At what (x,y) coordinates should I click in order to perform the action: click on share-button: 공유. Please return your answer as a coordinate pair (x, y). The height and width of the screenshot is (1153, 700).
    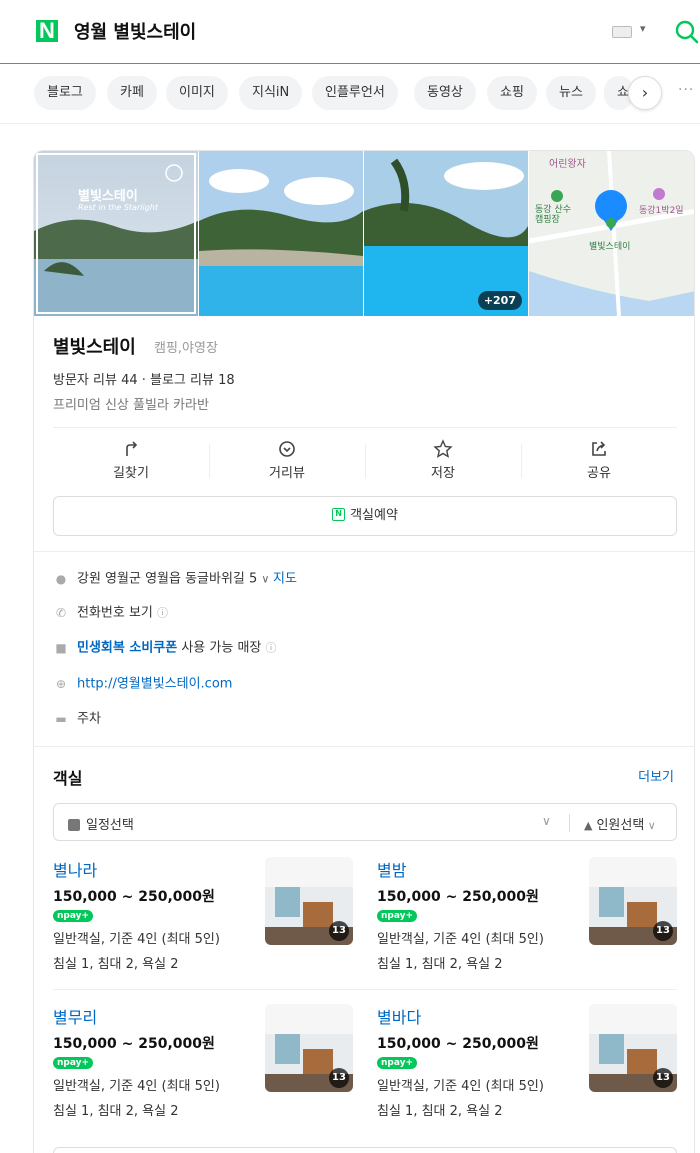
    Looking at the image, I should click on (599, 459).